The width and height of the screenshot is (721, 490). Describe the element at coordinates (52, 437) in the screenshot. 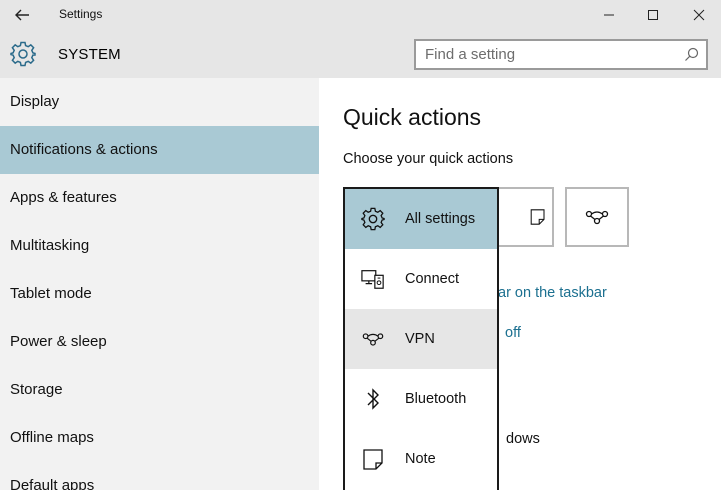

I see `sidebar-item-label: Offline maps` at that location.